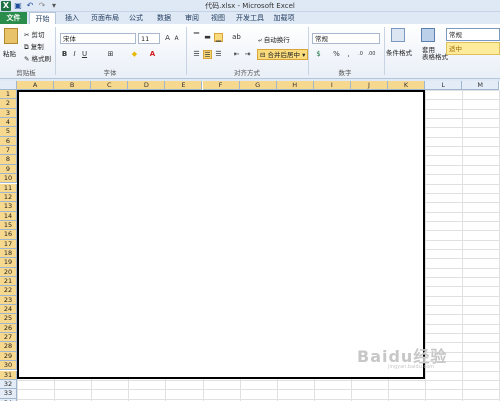  Describe the element at coordinates (8, 225) in the screenshot. I see `row-header-15: 15` at that location.